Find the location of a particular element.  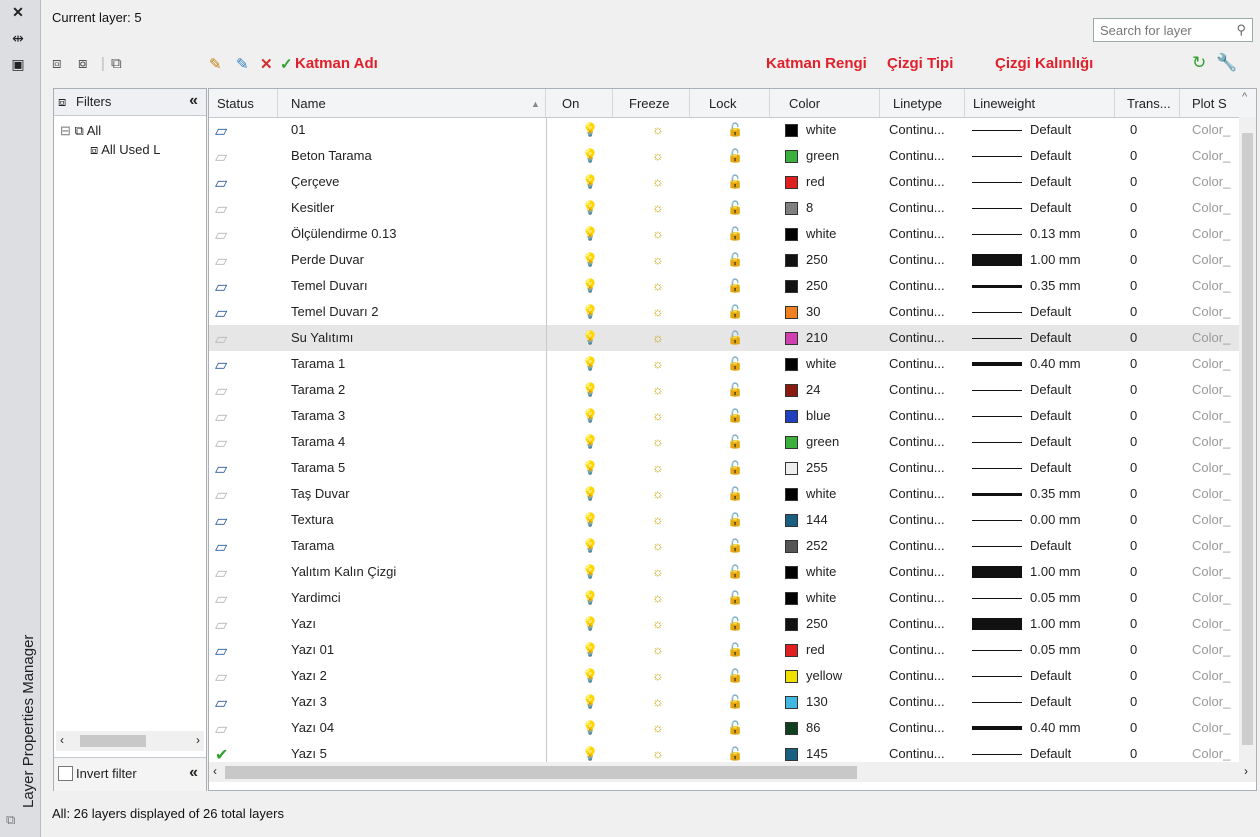

layer-name: Tarama is located at coordinates (312, 545).